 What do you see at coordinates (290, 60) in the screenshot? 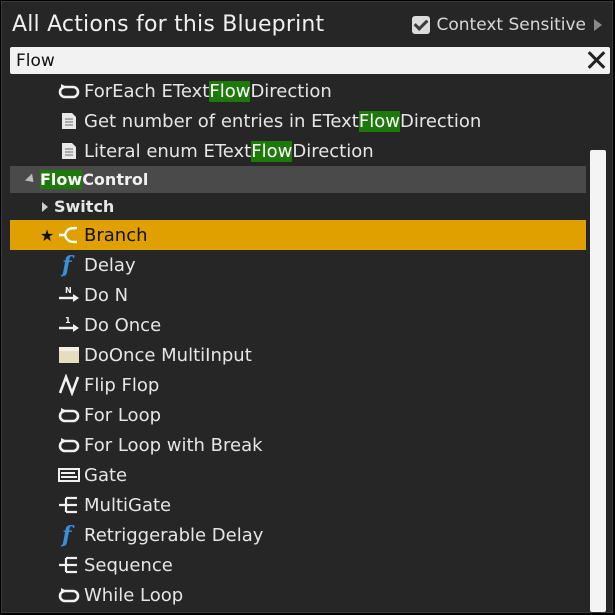
I see `search-input` at bounding box center [290, 60].